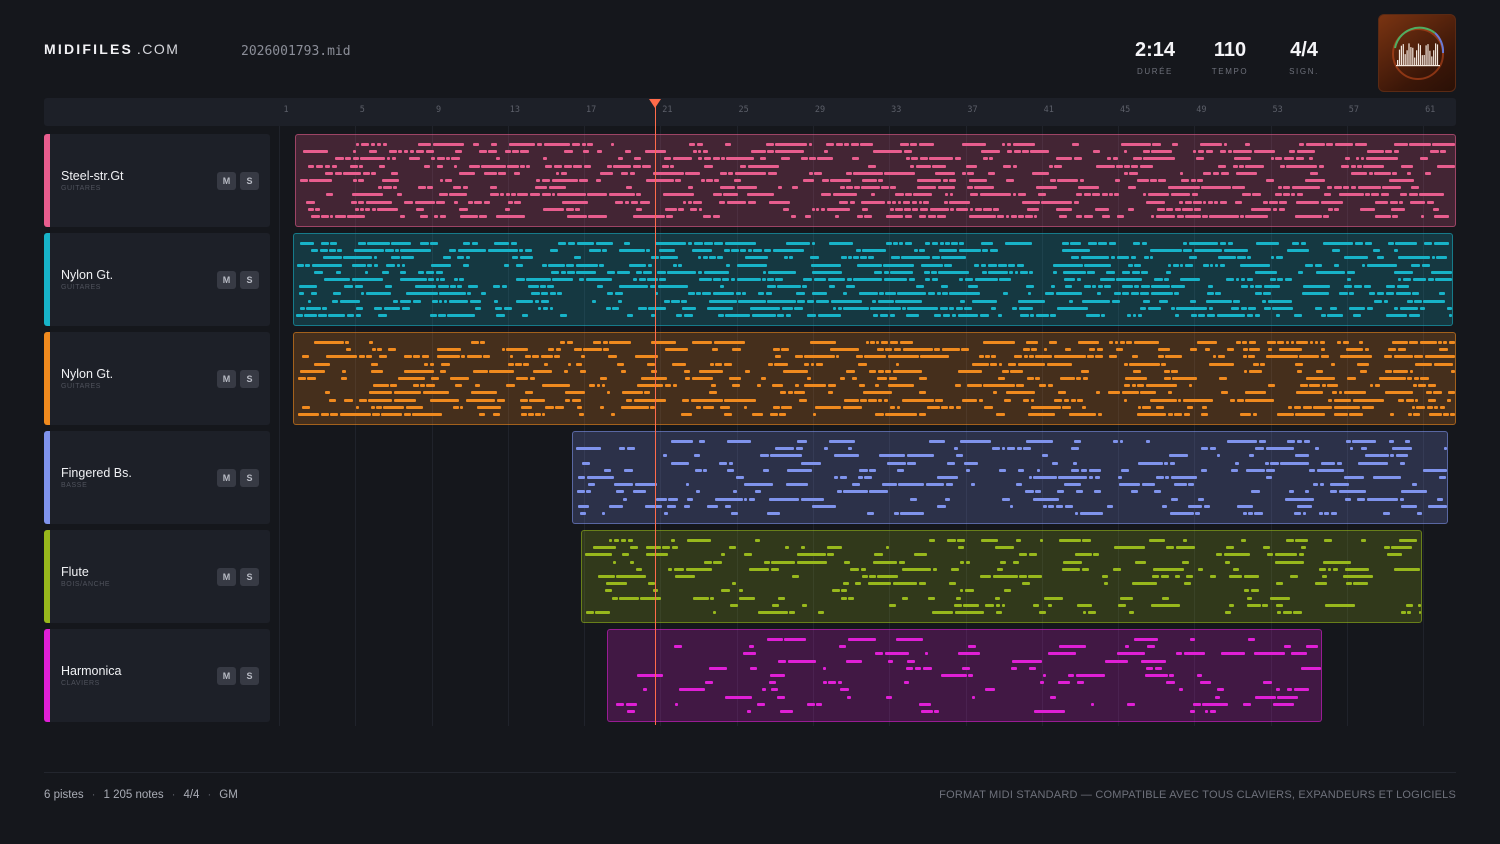  I want to click on track-header: Harmonica CLAVIERS M S, so click(157, 675).